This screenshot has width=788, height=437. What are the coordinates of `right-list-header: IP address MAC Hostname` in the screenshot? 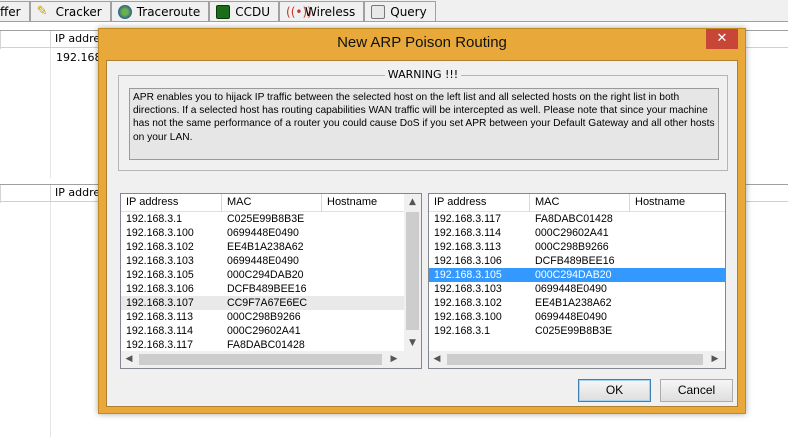 It's located at (577, 203).